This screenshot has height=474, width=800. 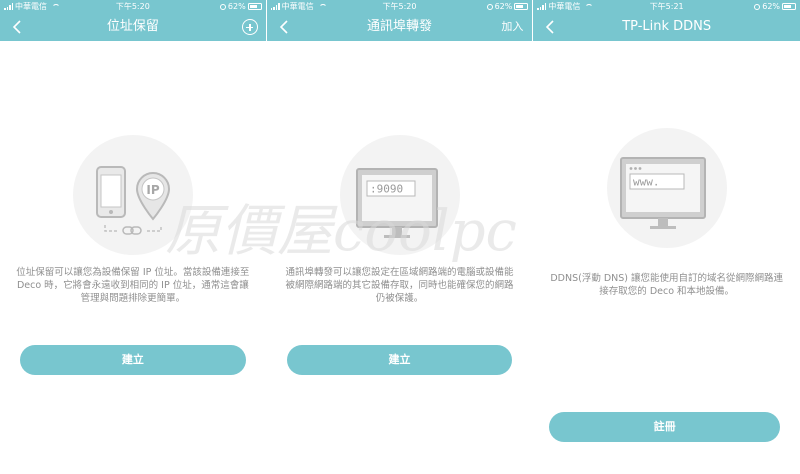 I want to click on nav-bar: 位址保留, so click(x=133, y=27).